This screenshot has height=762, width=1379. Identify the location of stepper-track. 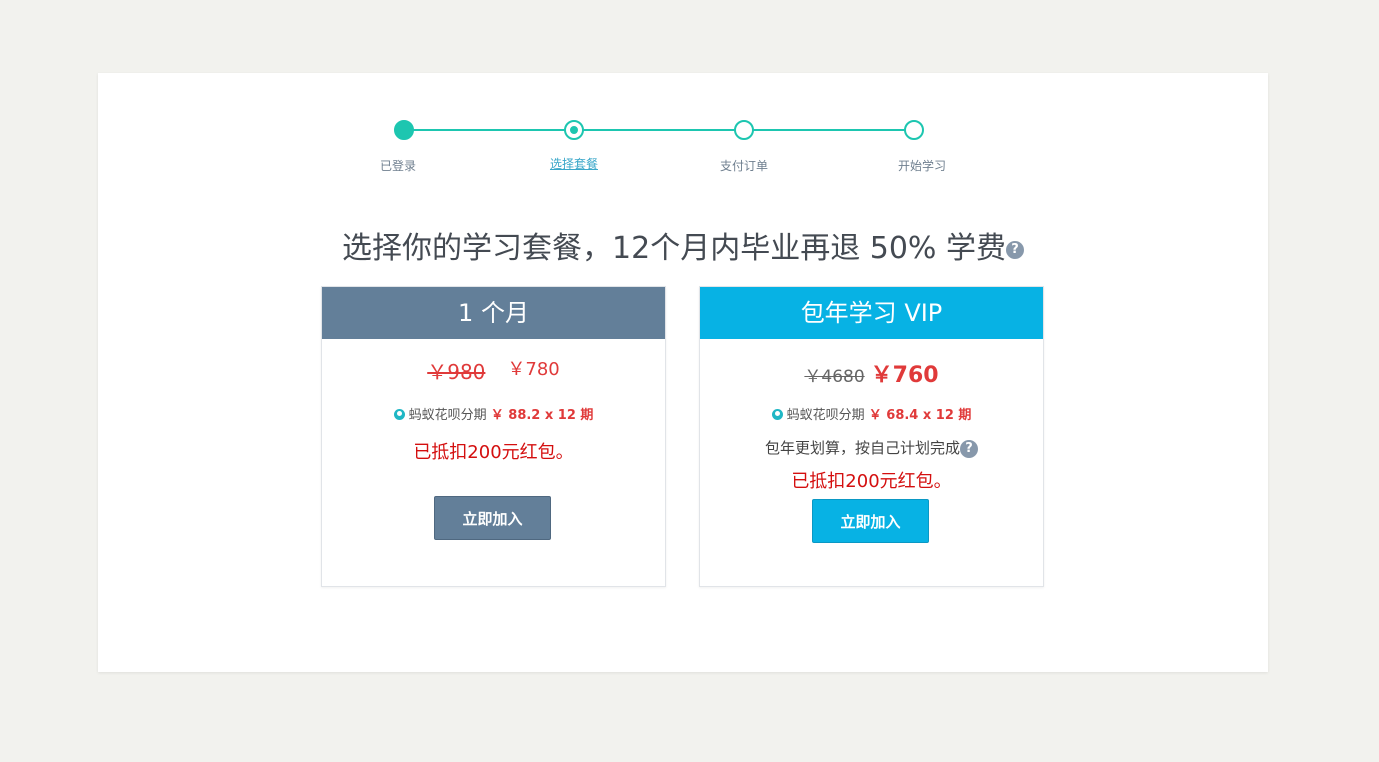
(659, 130).